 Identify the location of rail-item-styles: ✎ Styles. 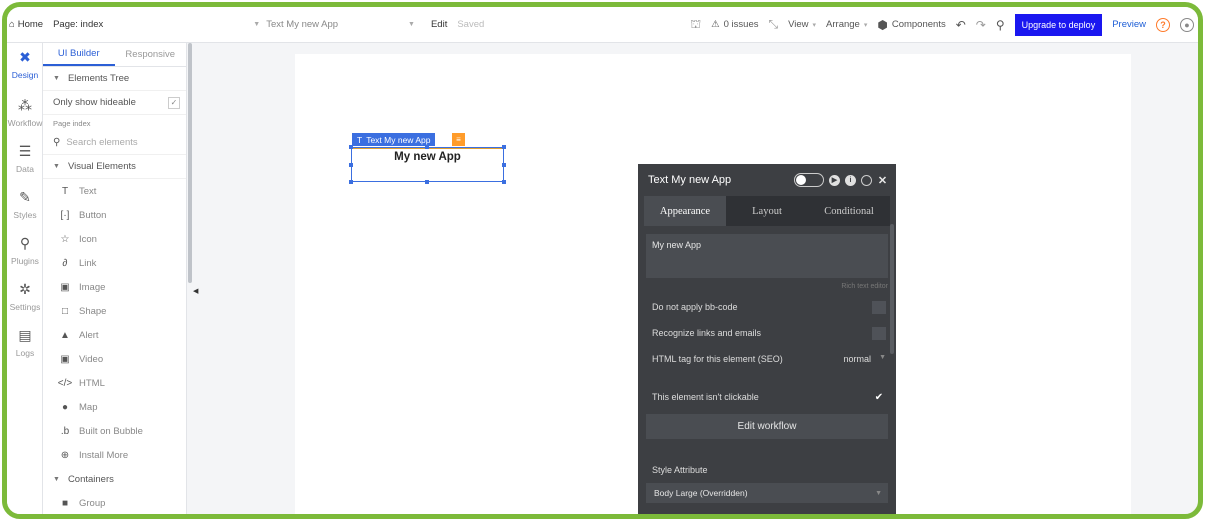
(25, 204).